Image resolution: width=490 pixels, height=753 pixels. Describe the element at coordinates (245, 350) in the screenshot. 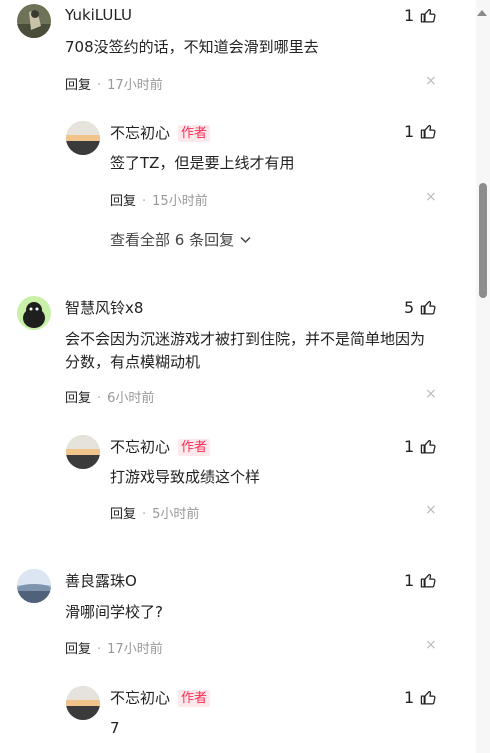

I see `comment-text: 会不会因为沉迷游戏才被打到住院，并不是简单地因为分数，有点模糊动机` at that location.